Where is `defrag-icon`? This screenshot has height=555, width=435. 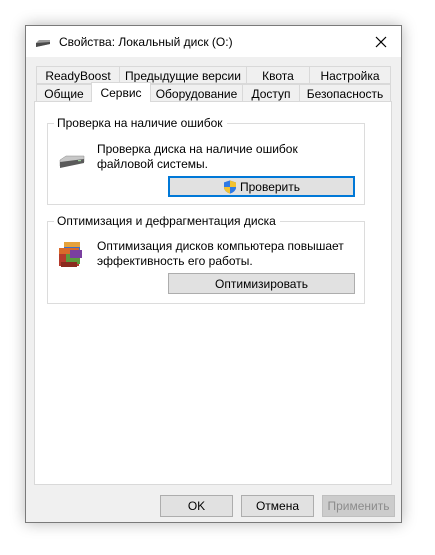
defrag-icon is located at coordinates (70, 254).